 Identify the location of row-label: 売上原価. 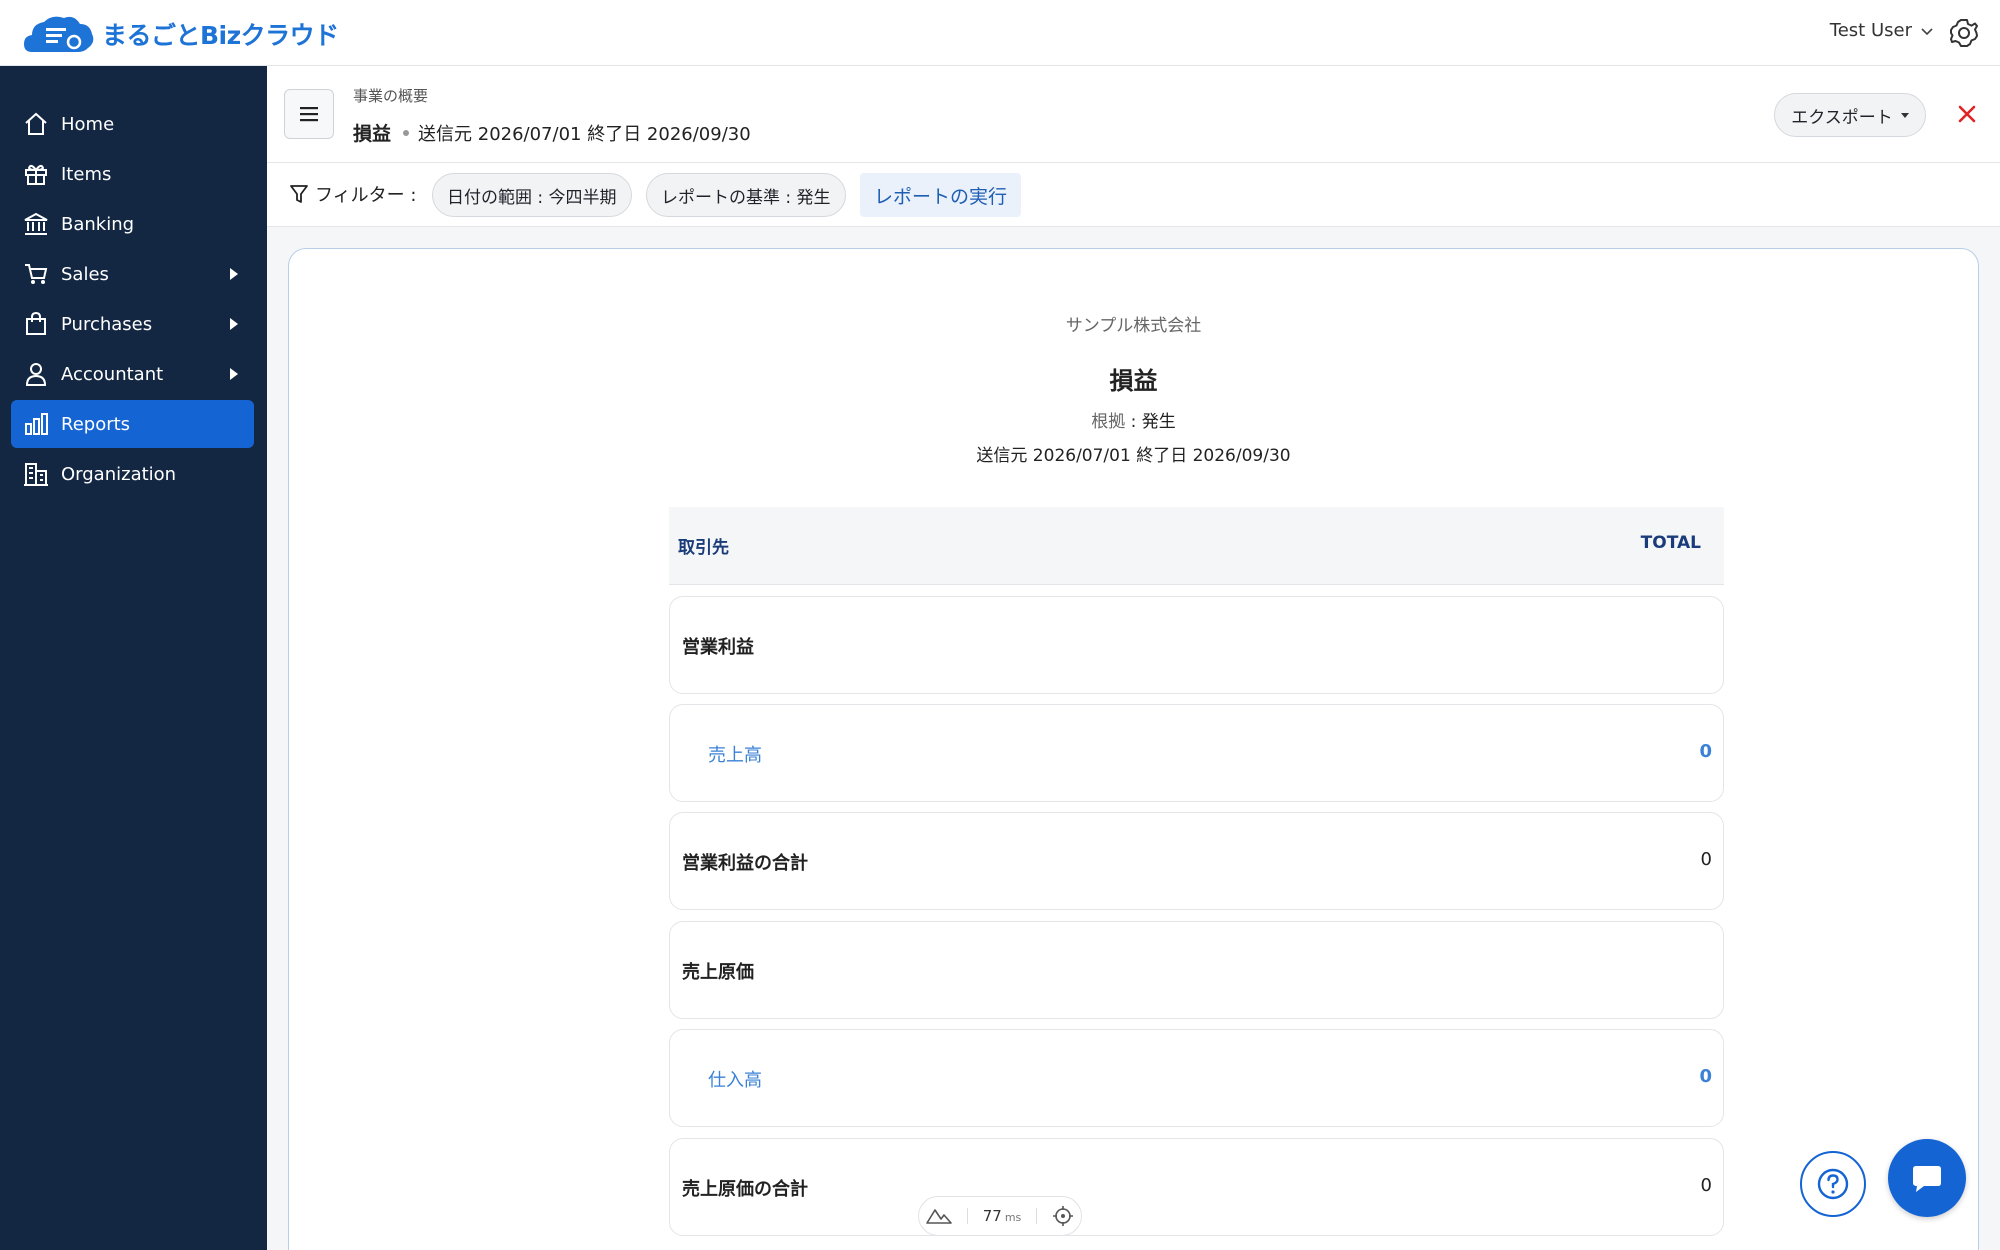
(718, 972).